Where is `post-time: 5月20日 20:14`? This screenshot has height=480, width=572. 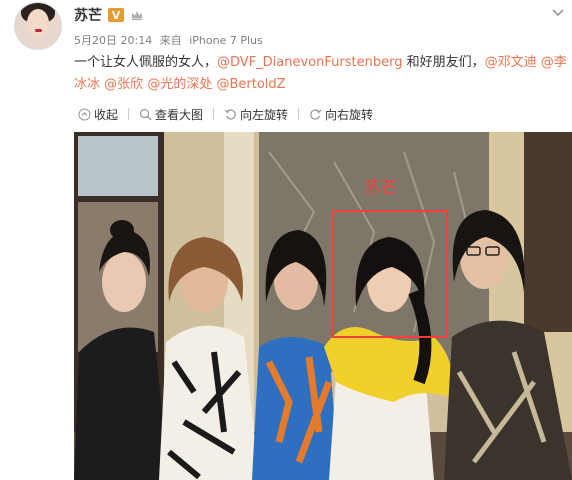
post-time: 5月20日 20:14 is located at coordinates (113, 40).